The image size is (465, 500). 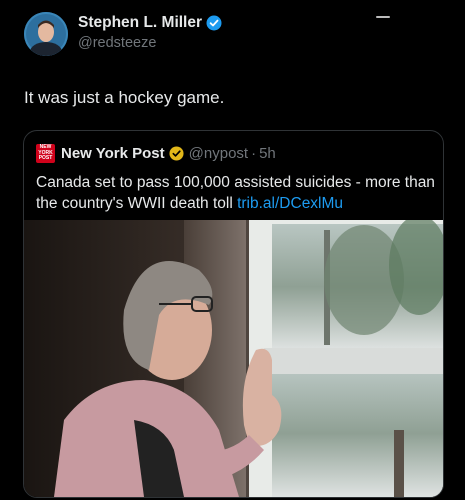 What do you see at coordinates (214, 23) in the screenshot?
I see `verified-badge-icon` at bounding box center [214, 23].